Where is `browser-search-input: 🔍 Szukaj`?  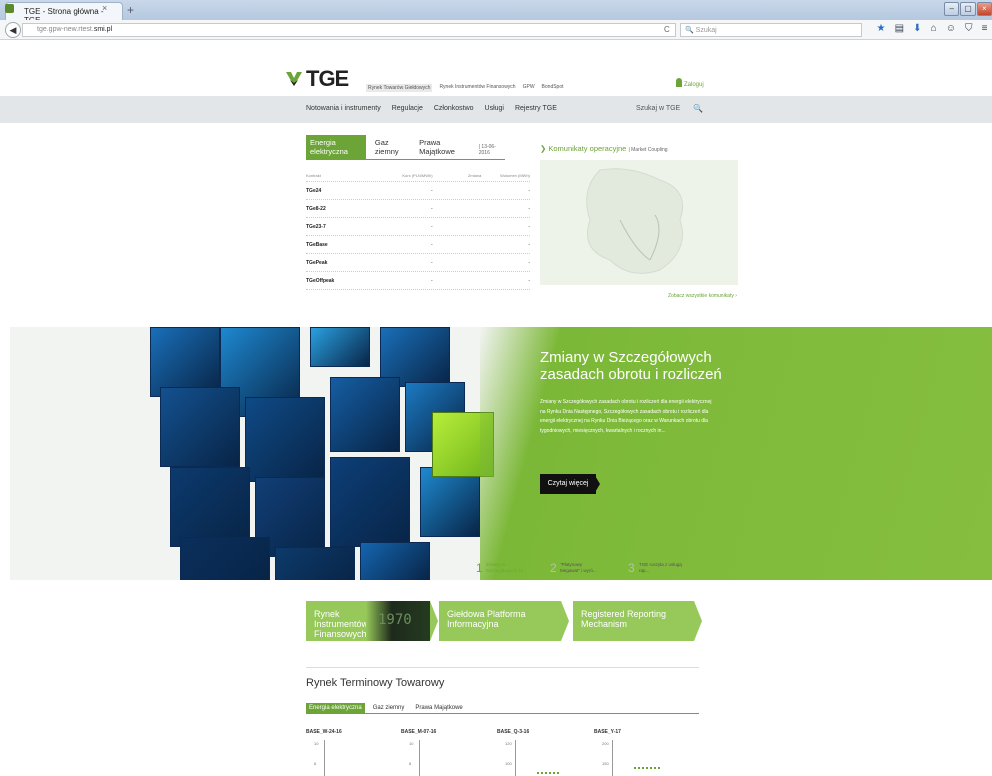 browser-search-input: 🔍 Szukaj is located at coordinates (771, 30).